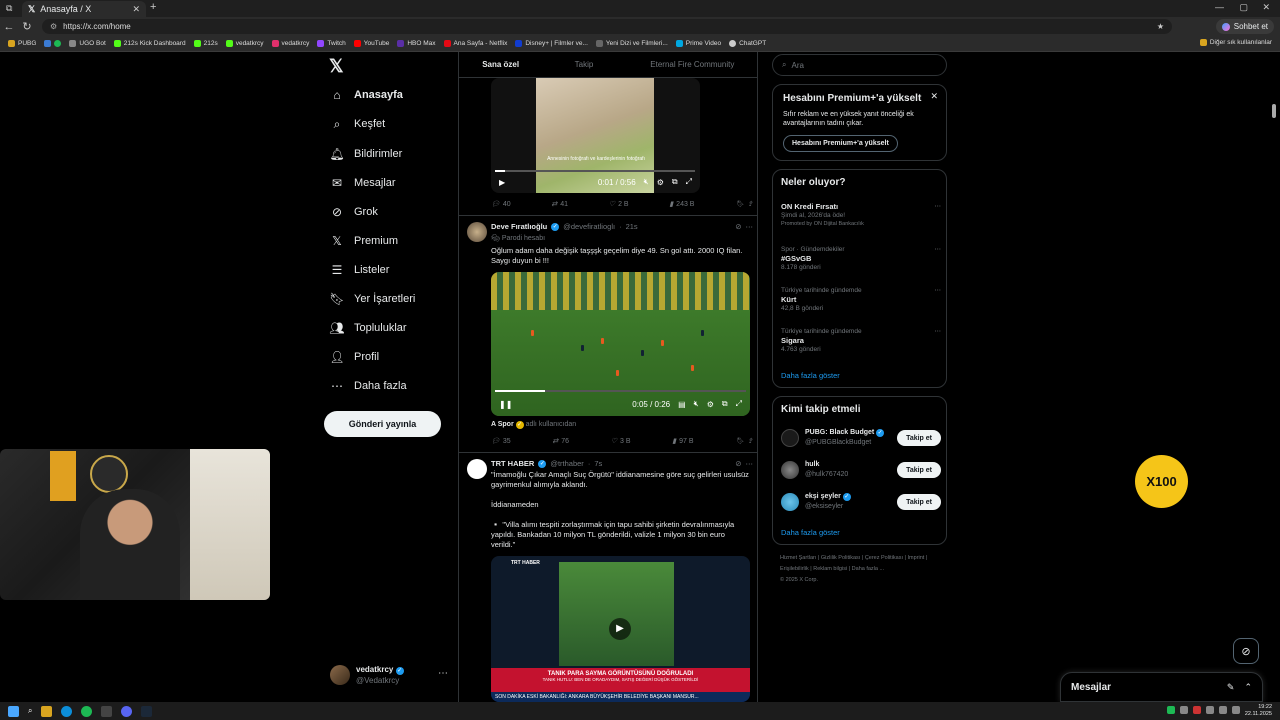  What do you see at coordinates (382, 424) in the screenshot?
I see `post-button: Gönderi yayınla` at bounding box center [382, 424].